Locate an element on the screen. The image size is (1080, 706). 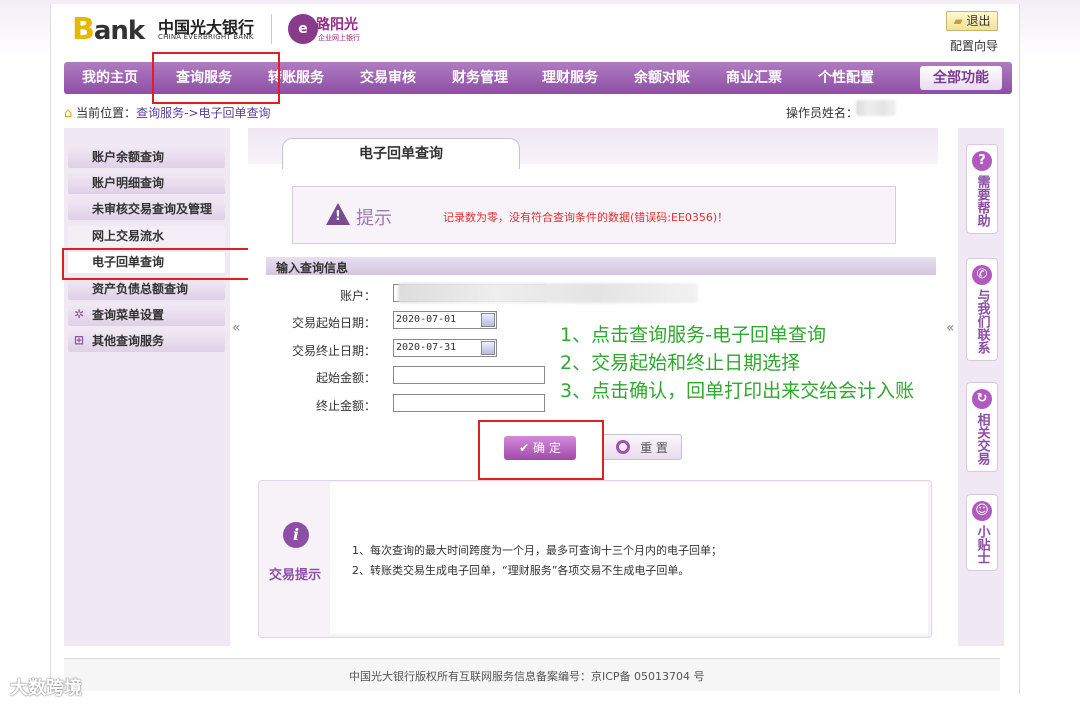
nav-item-home: 我的主页 is located at coordinates (110, 78).